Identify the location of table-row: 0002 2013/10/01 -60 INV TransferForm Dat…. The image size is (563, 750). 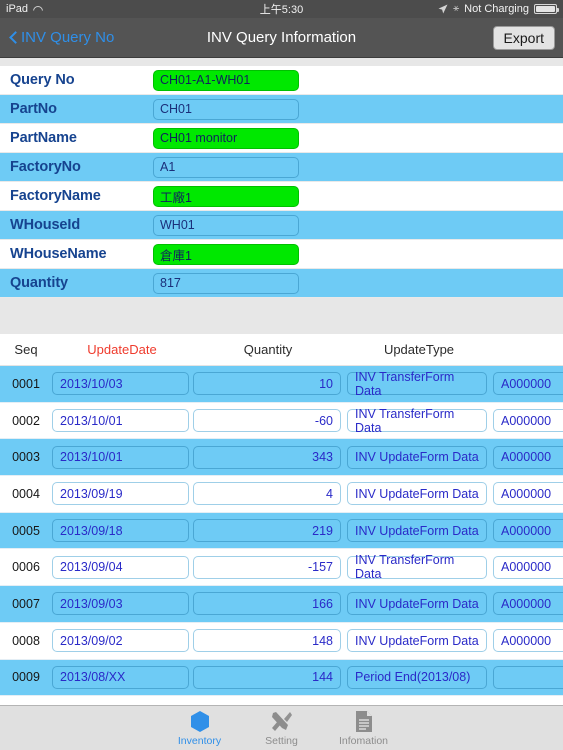
(281, 421).